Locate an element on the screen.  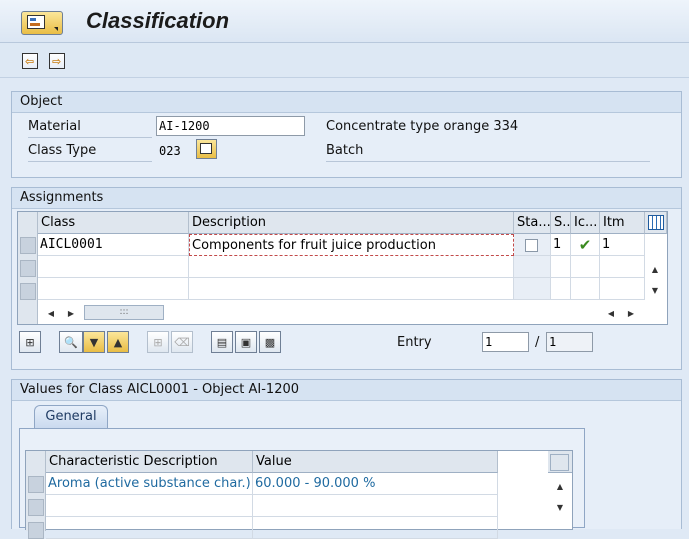
column-header-value: Value is located at coordinates (375, 462).